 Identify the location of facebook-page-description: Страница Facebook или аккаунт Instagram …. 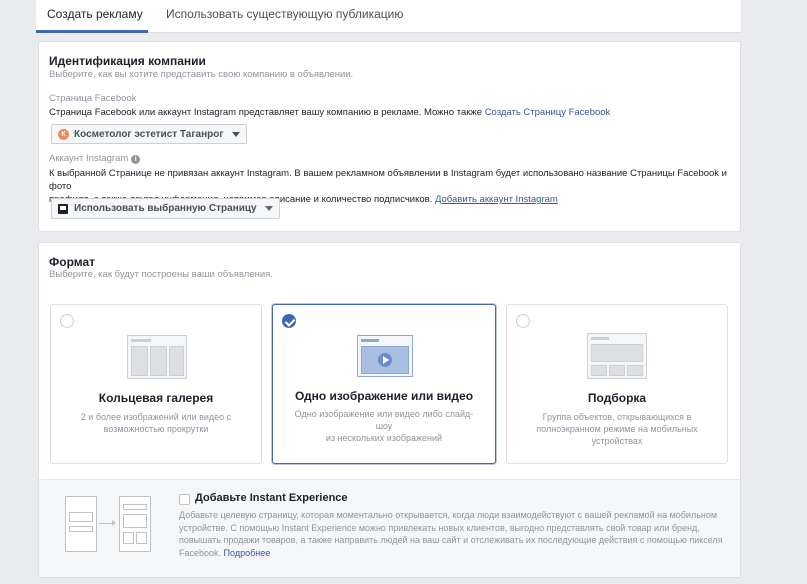
(266, 112).